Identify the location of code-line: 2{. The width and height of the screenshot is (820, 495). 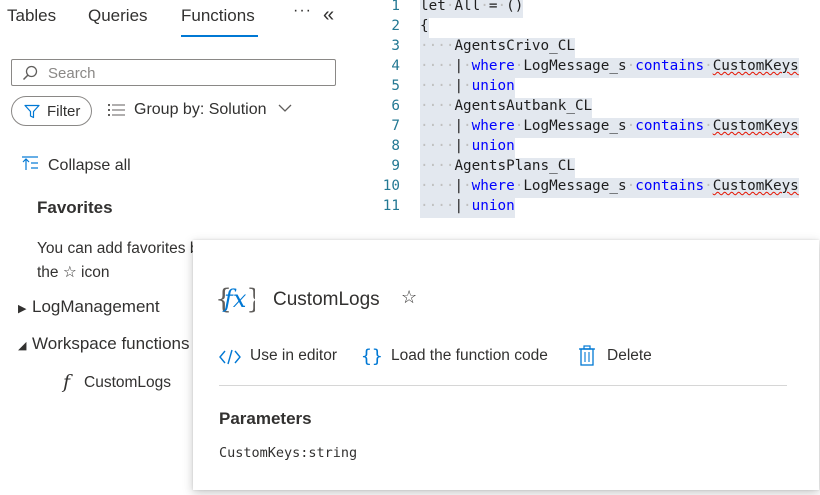
(586, 28).